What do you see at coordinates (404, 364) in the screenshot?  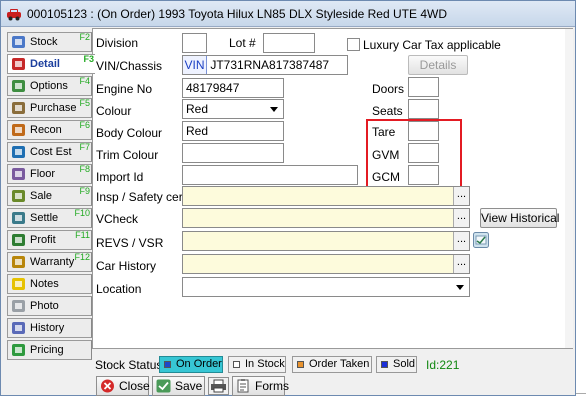 I see `status-label: Sold` at bounding box center [404, 364].